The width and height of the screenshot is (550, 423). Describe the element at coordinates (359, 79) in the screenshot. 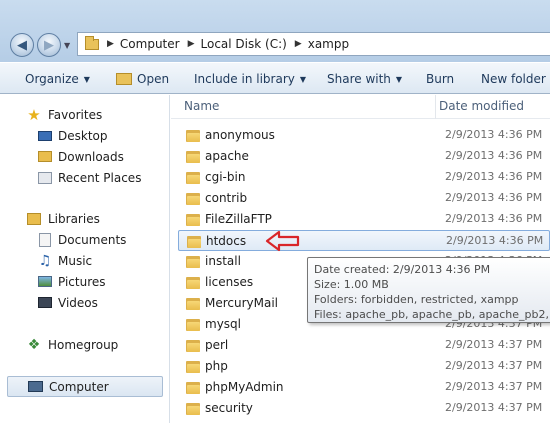

I see `share-label: Share with` at that location.